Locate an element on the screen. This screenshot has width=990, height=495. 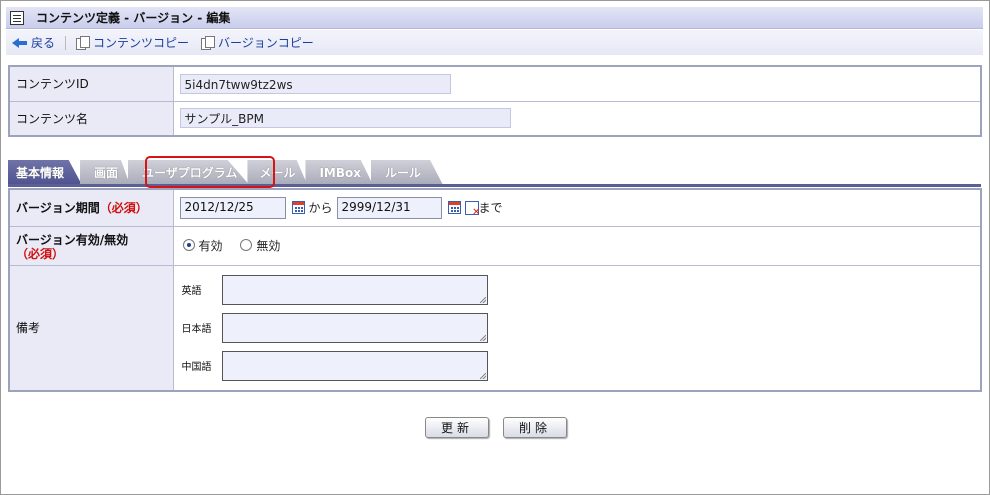
back-label: 戻る is located at coordinates (43, 43).